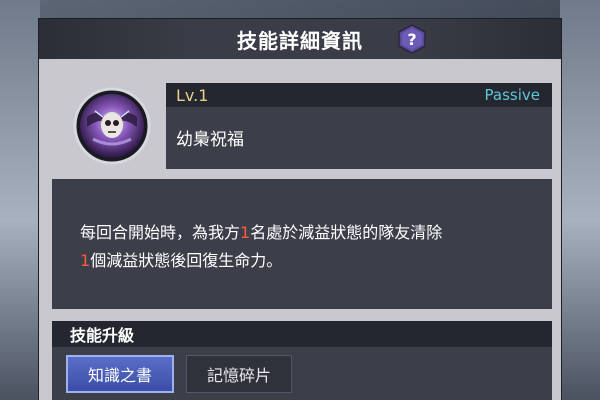 Image resolution: width=600 pixels, height=400 pixels. I want to click on skill-description: 每回合開始時，為我方1名處於減益狀態的隊友清除 1個減益狀態後回復生命力。, so click(310, 247).